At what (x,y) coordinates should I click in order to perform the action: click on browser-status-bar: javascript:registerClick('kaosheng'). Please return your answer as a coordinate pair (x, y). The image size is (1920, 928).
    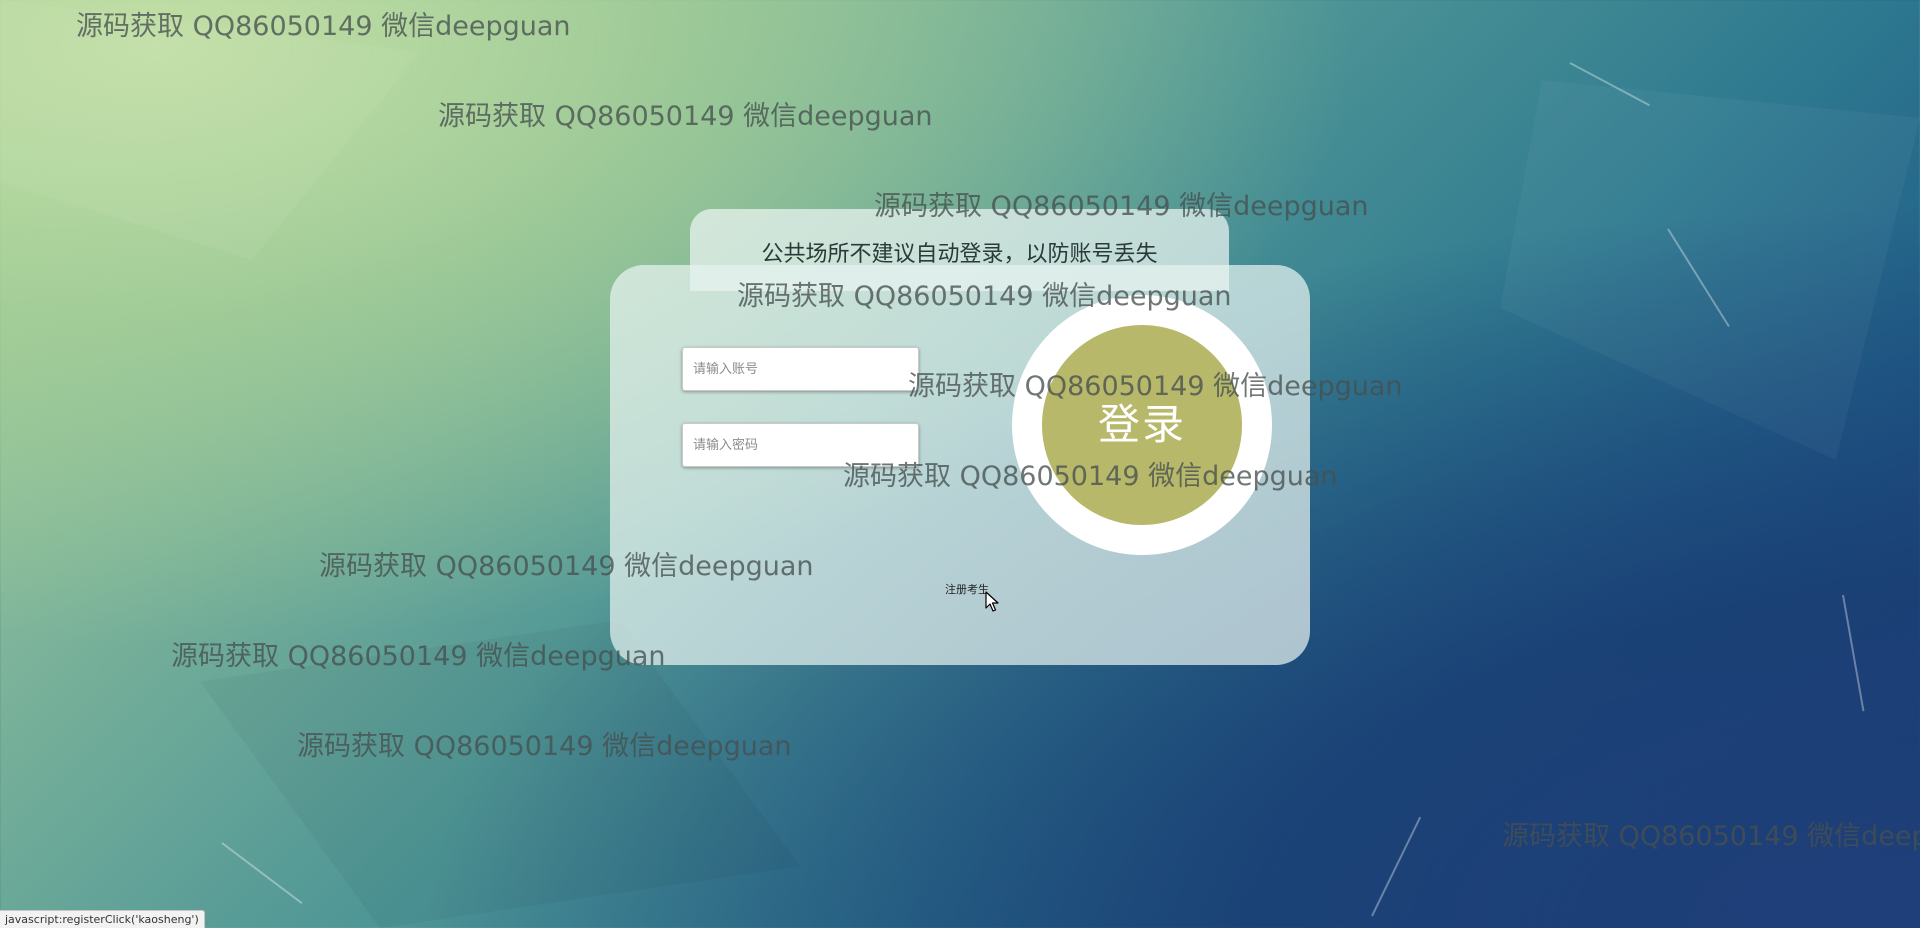
    Looking at the image, I should click on (102, 919).